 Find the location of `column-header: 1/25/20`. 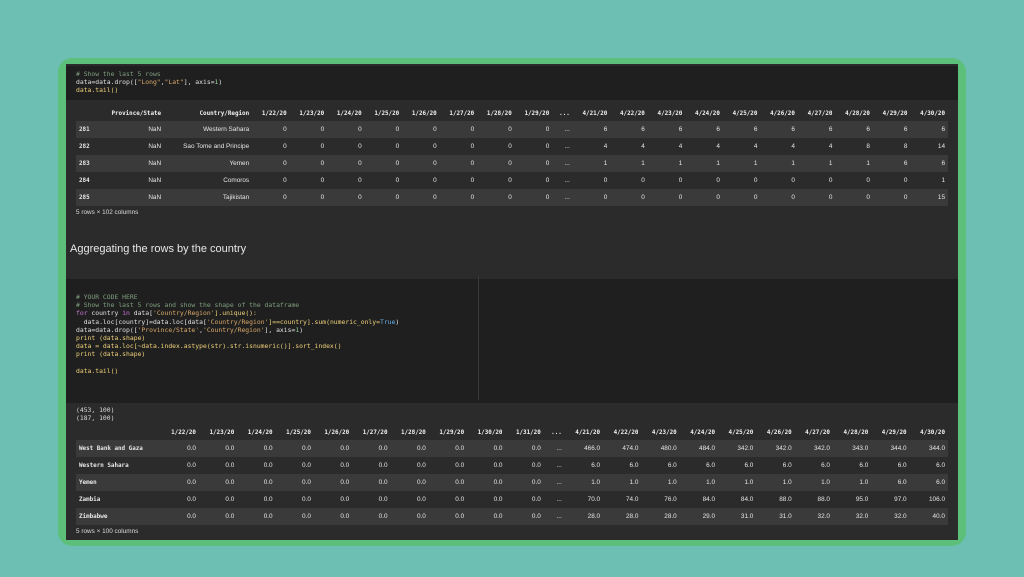

column-header: 1/25/20 is located at coordinates (298, 432).